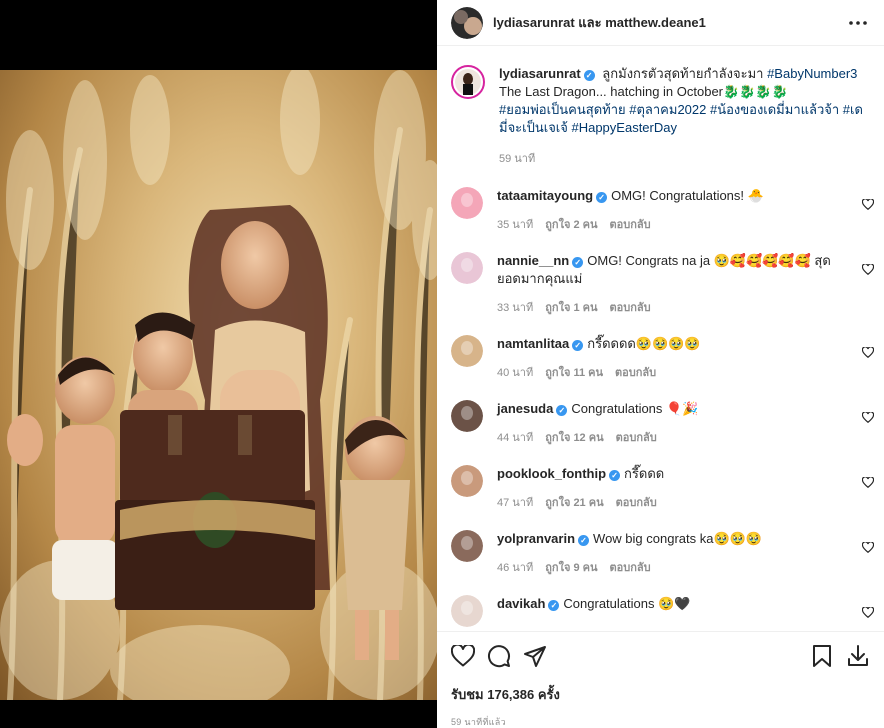 The image size is (884, 728). What do you see at coordinates (671, 409) in the screenshot?
I see `comment-text: janesuda ✓ Congratulations 🎈🎉` at bounding box center [671, 409].